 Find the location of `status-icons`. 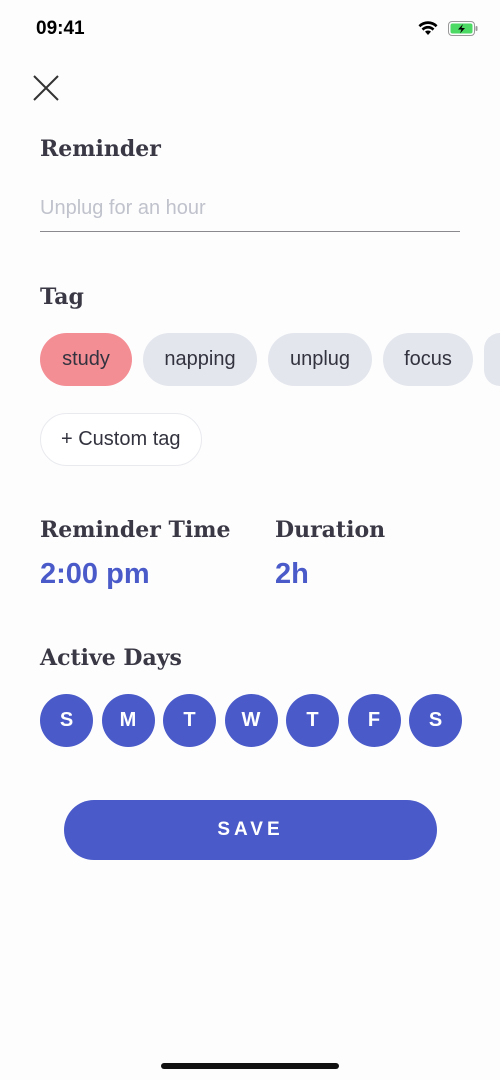

status-icons is located at coordinates (448, 28).